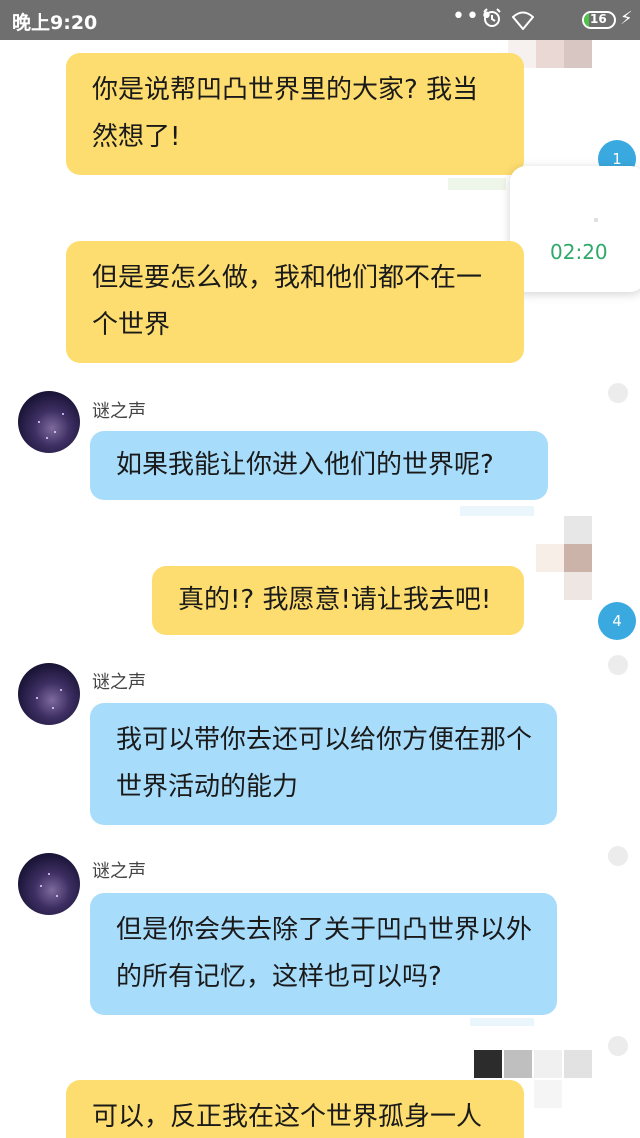 This screenshot has height=1138, width=640. I want to click on unread-badge: 4, so click(617, 621).